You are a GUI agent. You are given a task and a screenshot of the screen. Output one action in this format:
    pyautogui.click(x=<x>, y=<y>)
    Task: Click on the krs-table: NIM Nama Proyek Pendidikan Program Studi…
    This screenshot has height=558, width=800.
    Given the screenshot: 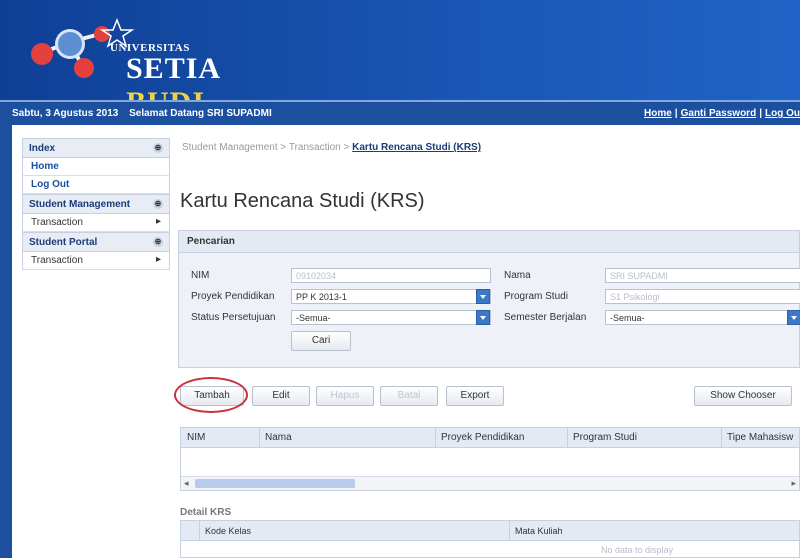 What is the action you would take?
    pyautogui.click(x=490, y=459)
    